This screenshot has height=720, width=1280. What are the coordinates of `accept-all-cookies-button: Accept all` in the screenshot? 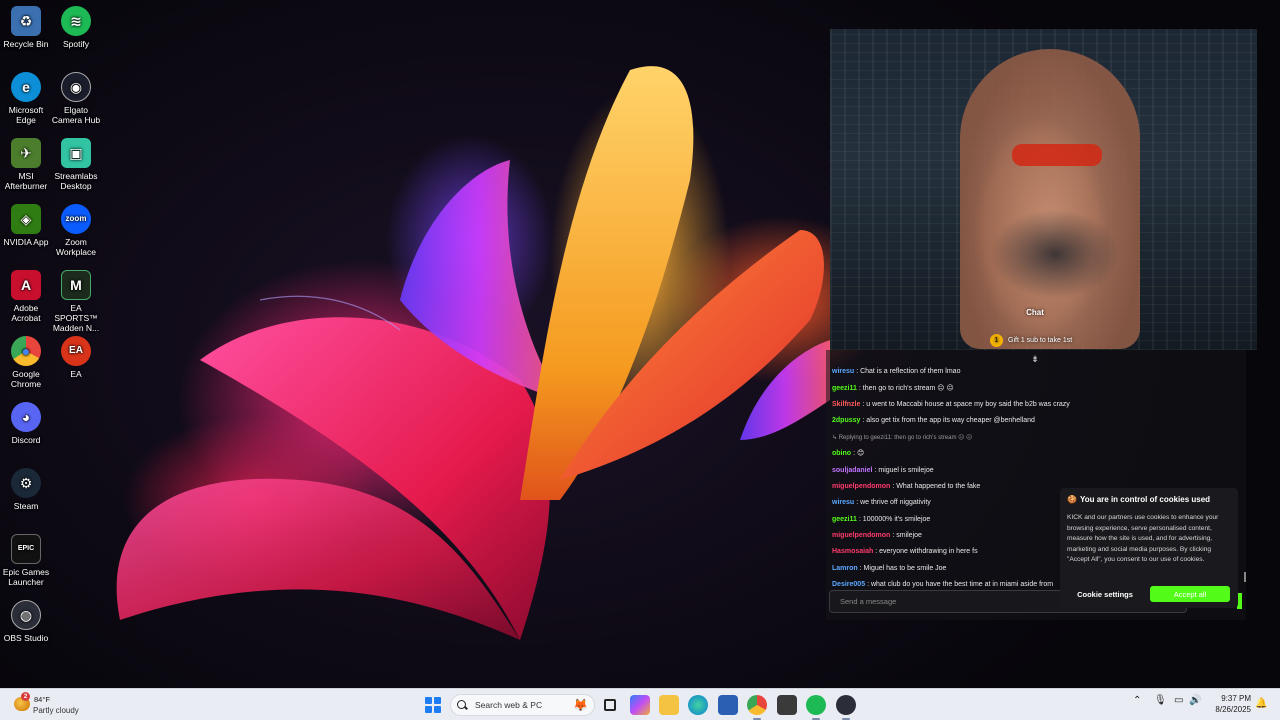 It's located at (1190, 594).